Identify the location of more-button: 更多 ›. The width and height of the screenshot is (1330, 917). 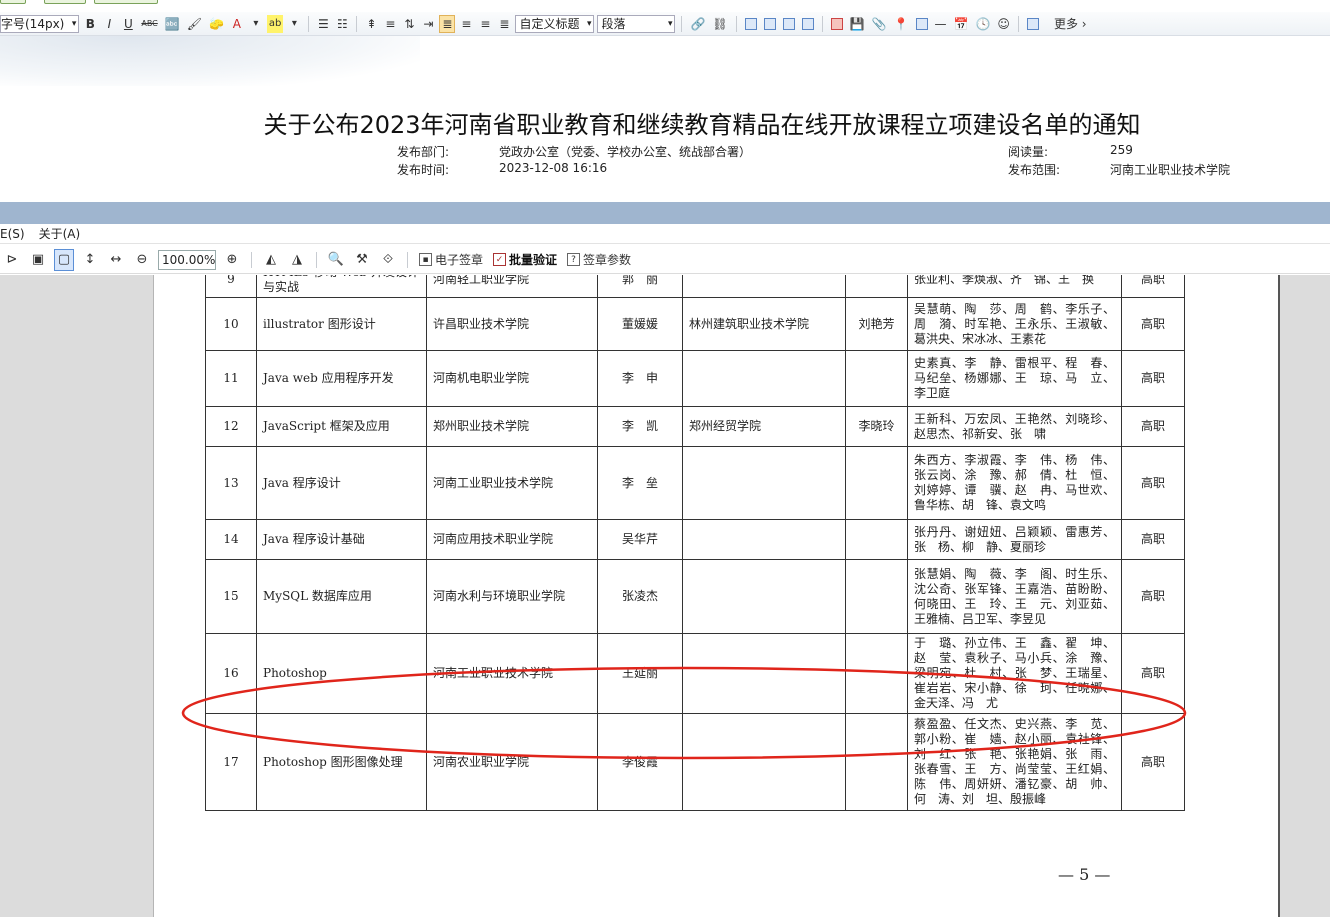
(1066, 24).